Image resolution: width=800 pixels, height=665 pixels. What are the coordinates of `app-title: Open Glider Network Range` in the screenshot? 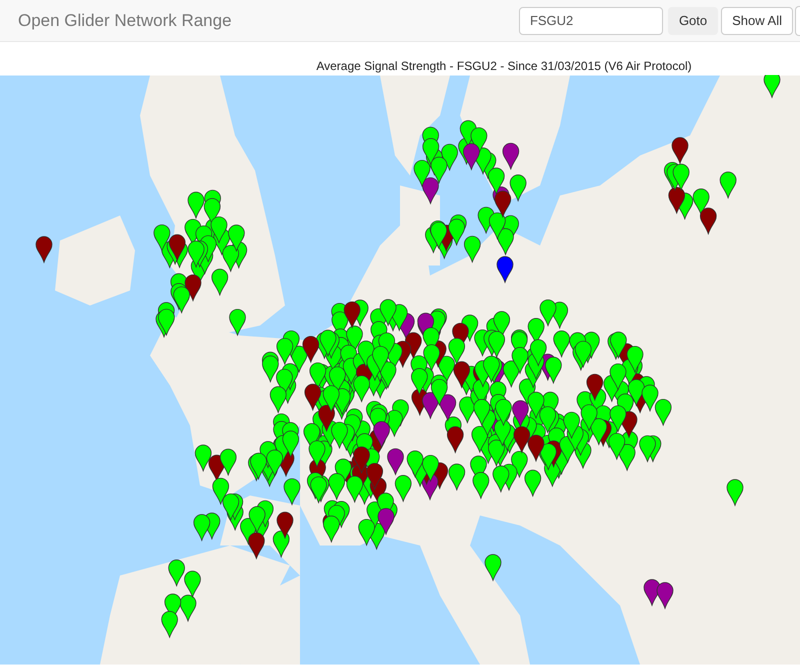 It's located at (125, 20).